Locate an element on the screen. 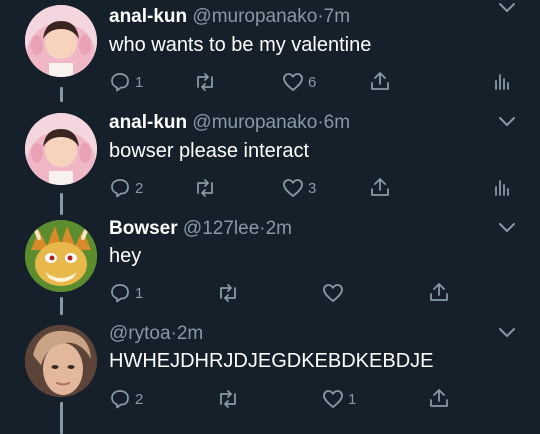  like-count: 1 is located at coordinates (352, 399).